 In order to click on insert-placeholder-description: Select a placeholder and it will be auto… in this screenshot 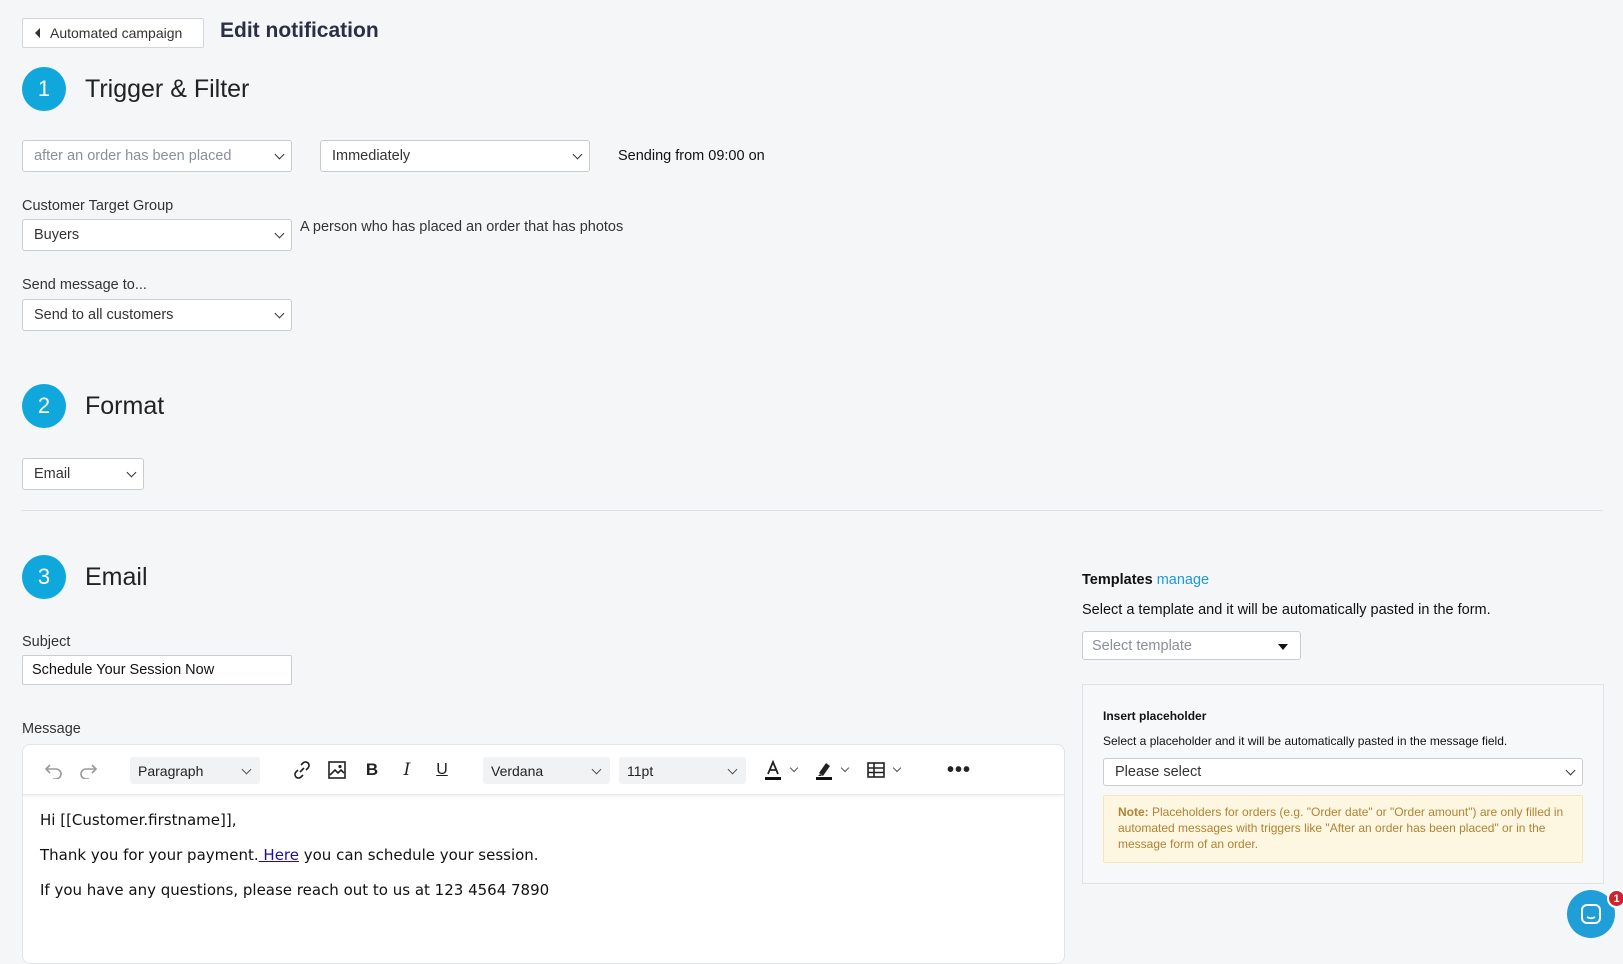, I will do `click(1305, 741)`.